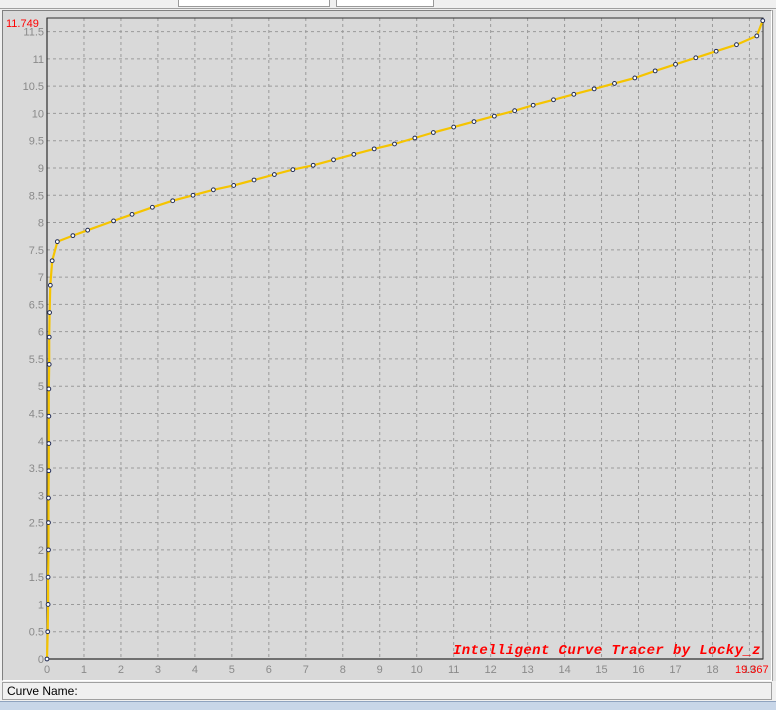 This screenshot has height=710, width=776. What do you see at coordinates (675, 670) in the screenshot?
I see `x-tick-label: 17` at bounding box center [675, 670].